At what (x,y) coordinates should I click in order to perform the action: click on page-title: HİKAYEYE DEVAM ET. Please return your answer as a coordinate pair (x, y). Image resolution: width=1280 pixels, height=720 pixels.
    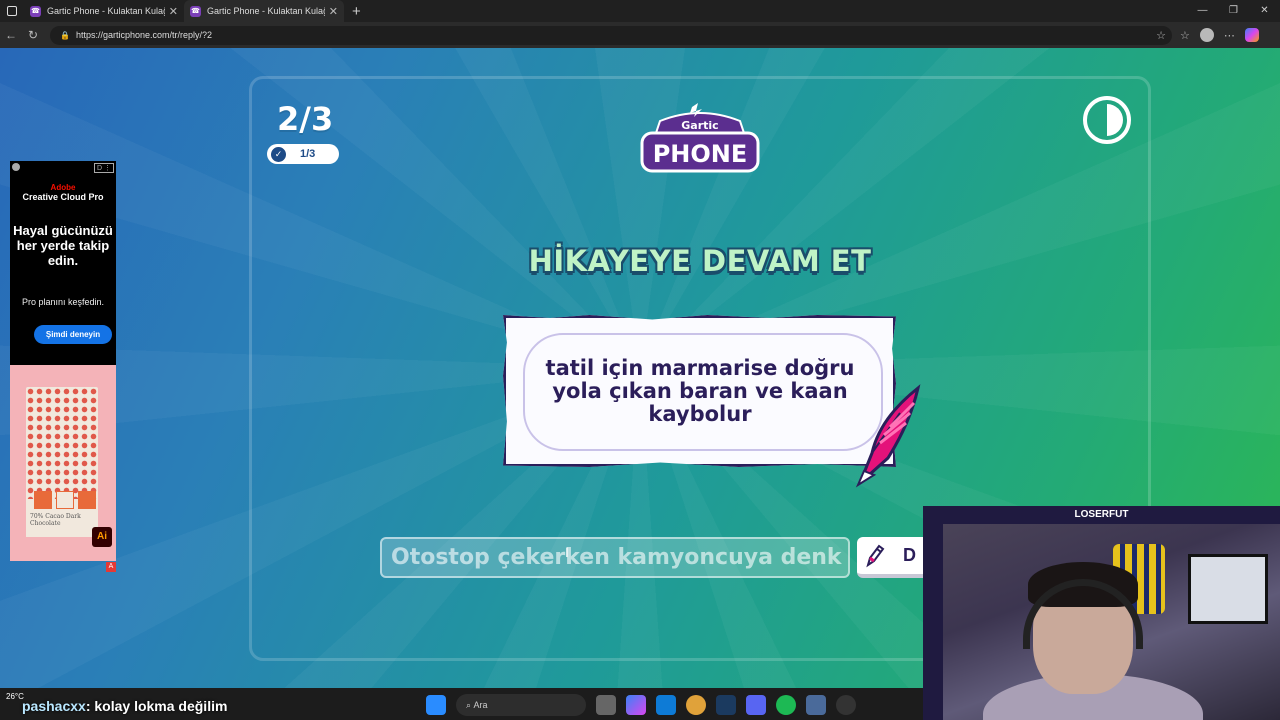
    Looking at the image, I should click on (700, 261).